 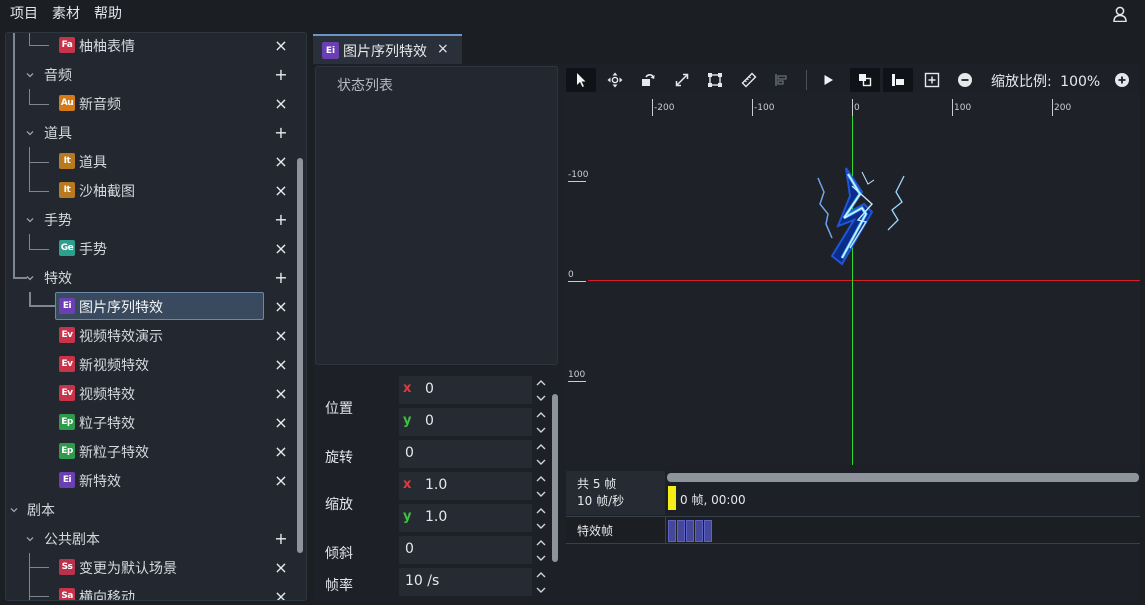 I want to click on tree-item-horizontal-move: Sa 横向移动 ×, so click(x=151, y=591).